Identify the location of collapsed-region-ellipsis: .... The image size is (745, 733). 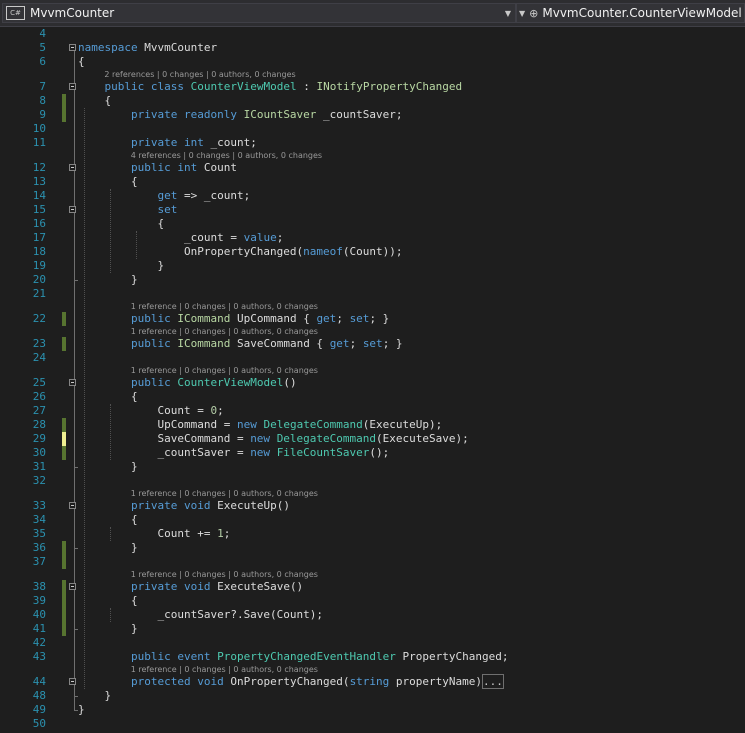
(493, 681).